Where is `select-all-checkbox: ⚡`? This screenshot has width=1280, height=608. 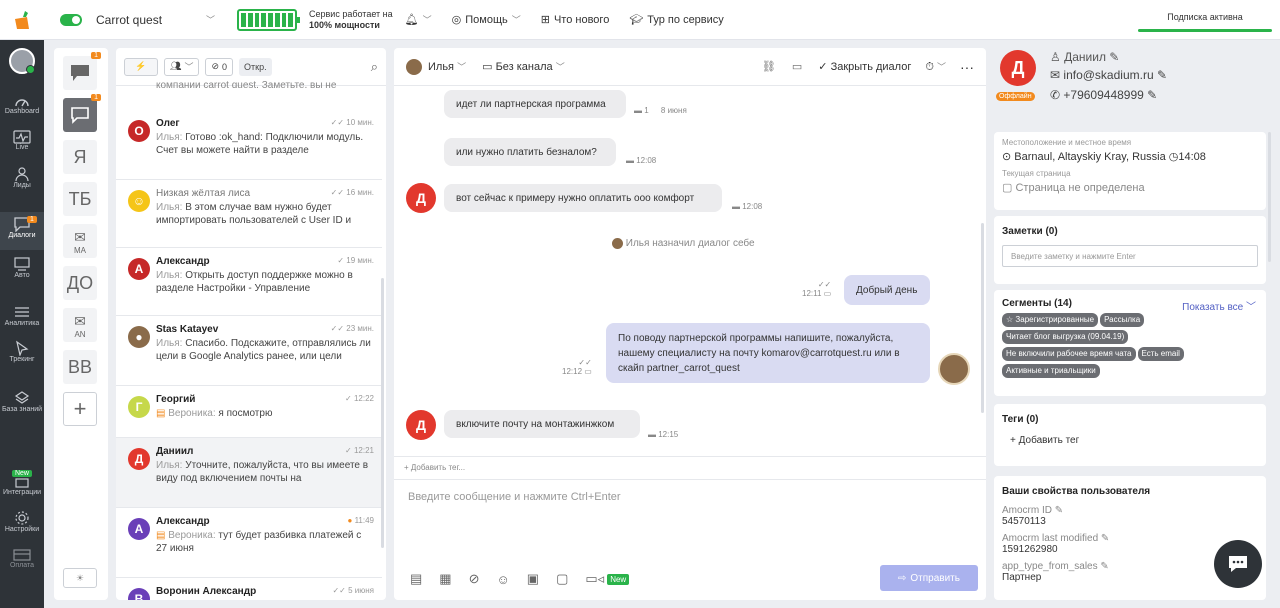 select-all-checkbox: ⚡ is located at coordinates (141, 66).